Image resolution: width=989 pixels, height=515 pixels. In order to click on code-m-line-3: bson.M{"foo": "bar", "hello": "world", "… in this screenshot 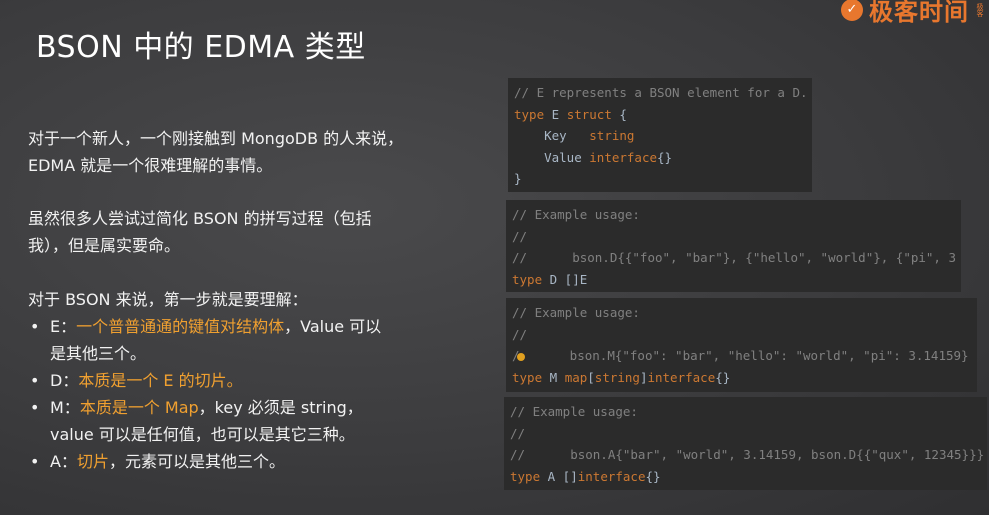, I will do `click(746, 355)`.